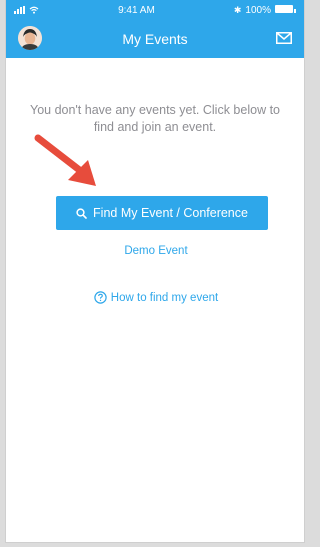  Describe the element at coordinates (34, 10) in the screenshot. I see `wifi-icon` at that location.